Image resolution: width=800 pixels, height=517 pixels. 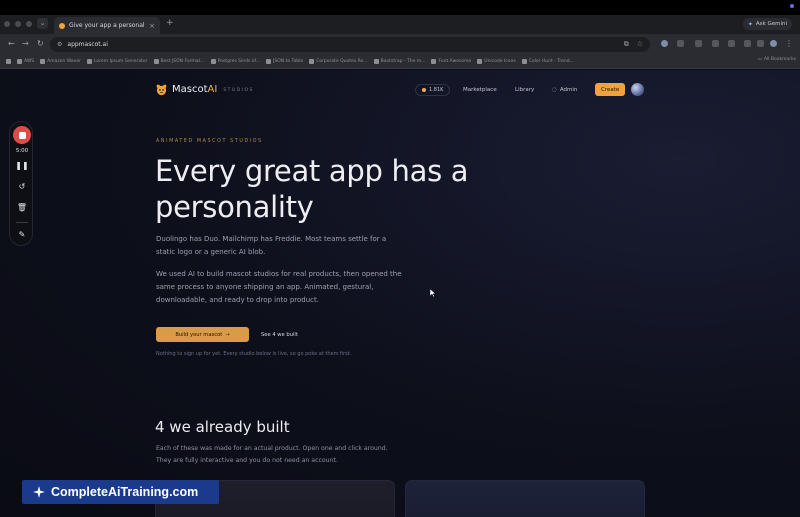 I want to click on tab-search-icon: ⌄, so click(x=42, y=23).